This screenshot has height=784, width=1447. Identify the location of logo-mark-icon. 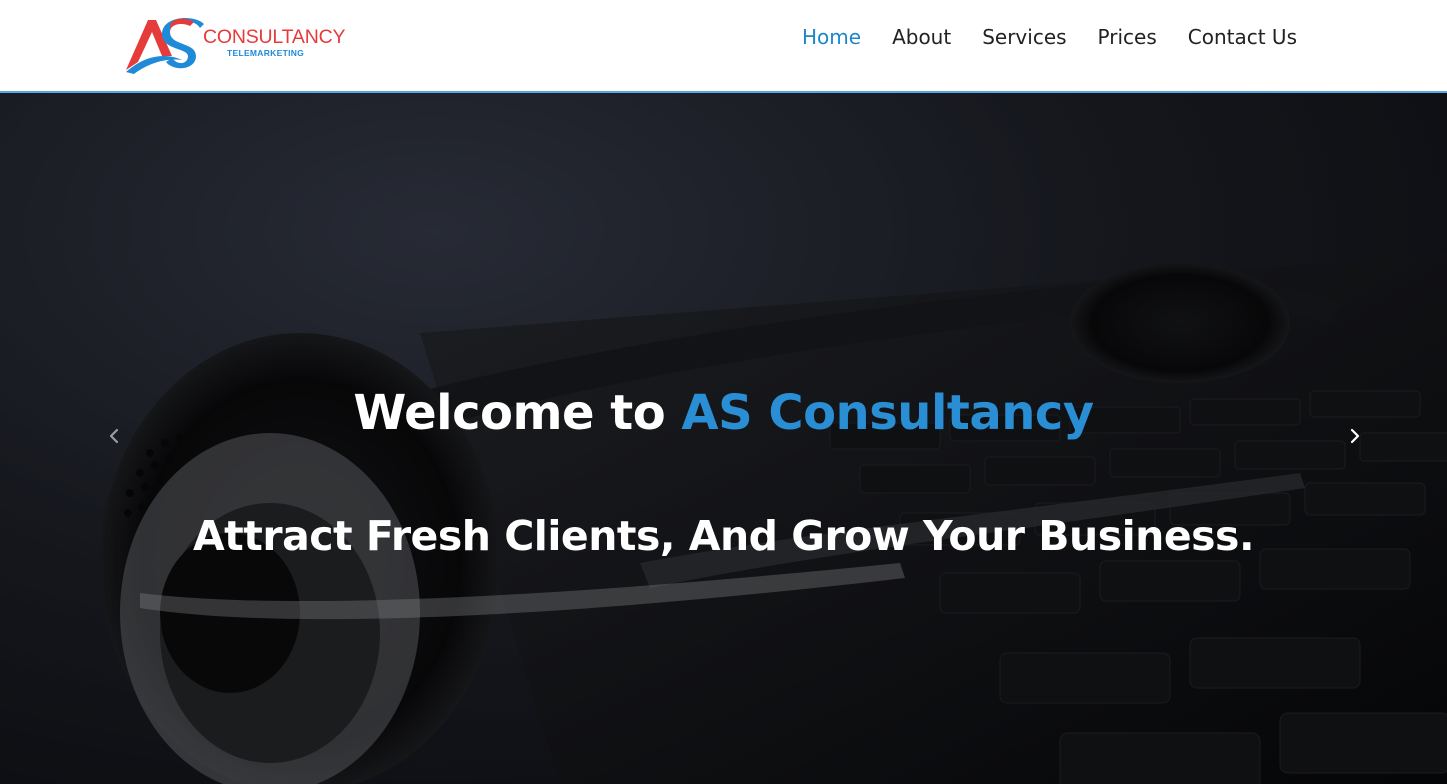
(165, 46).